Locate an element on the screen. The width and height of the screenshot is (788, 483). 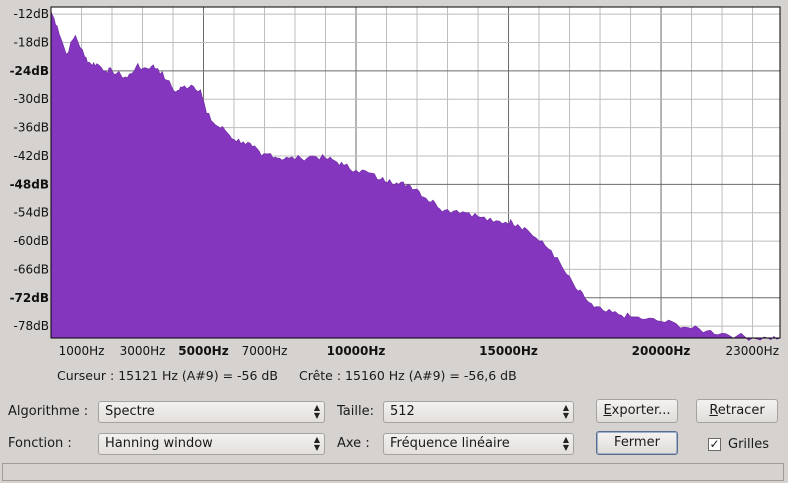
y-tick-label: -36dB is located at coordinates (31, 128).